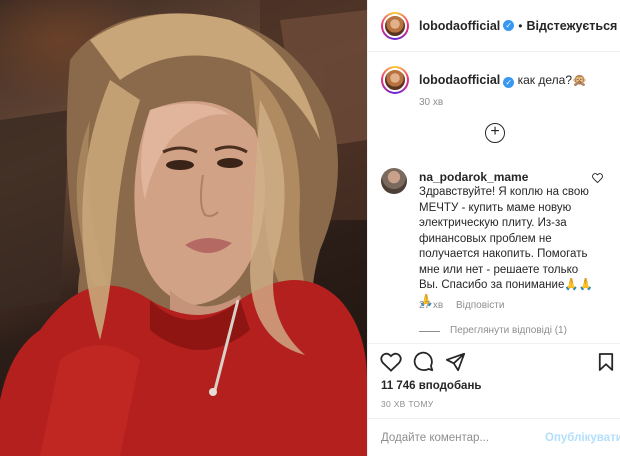  What do you see at coordinates (494, 343) in the screenshot?
I see `actions-divider` at bounding box center [494, 343].